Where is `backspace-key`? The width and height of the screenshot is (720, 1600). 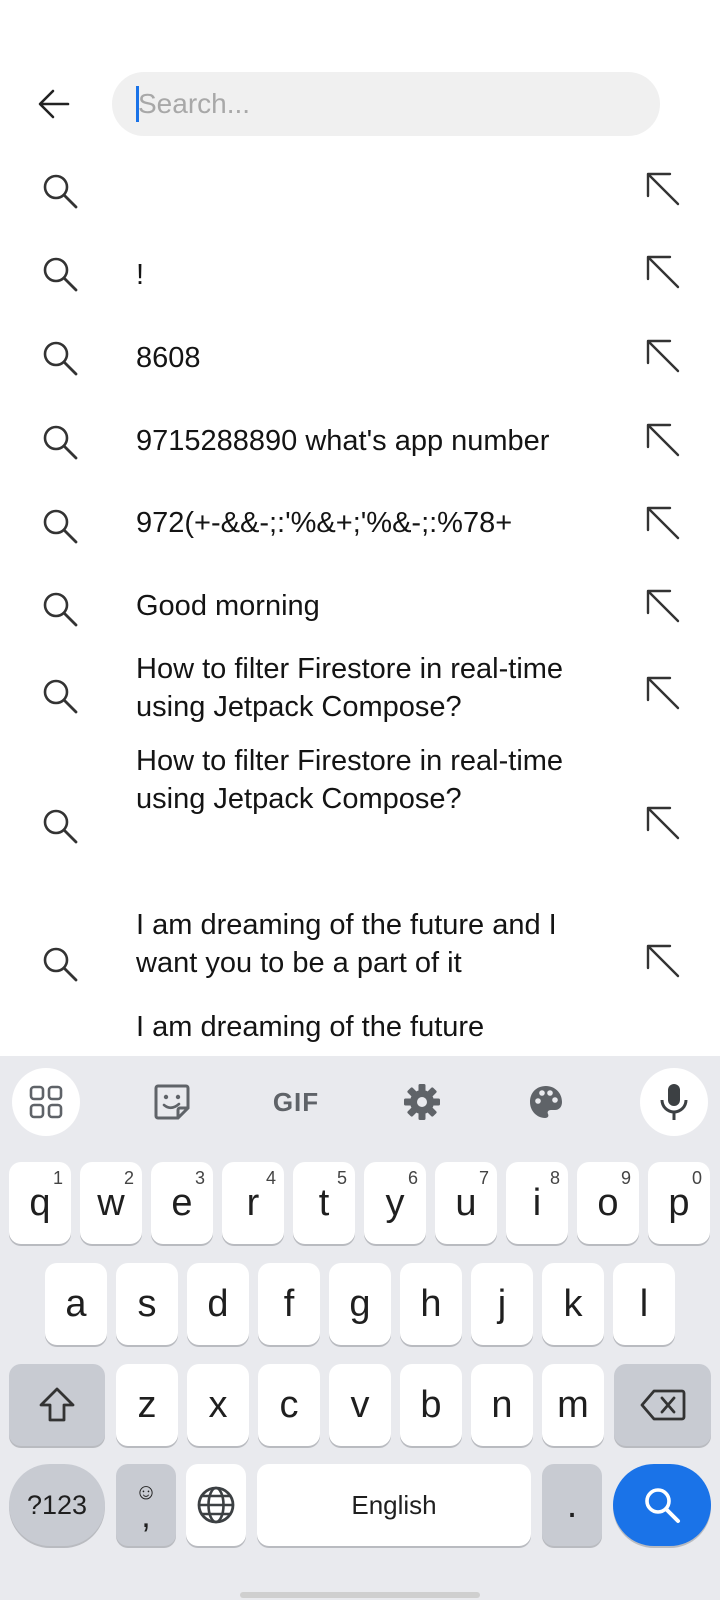
backspace-key is located at coordinates (662, 1405).